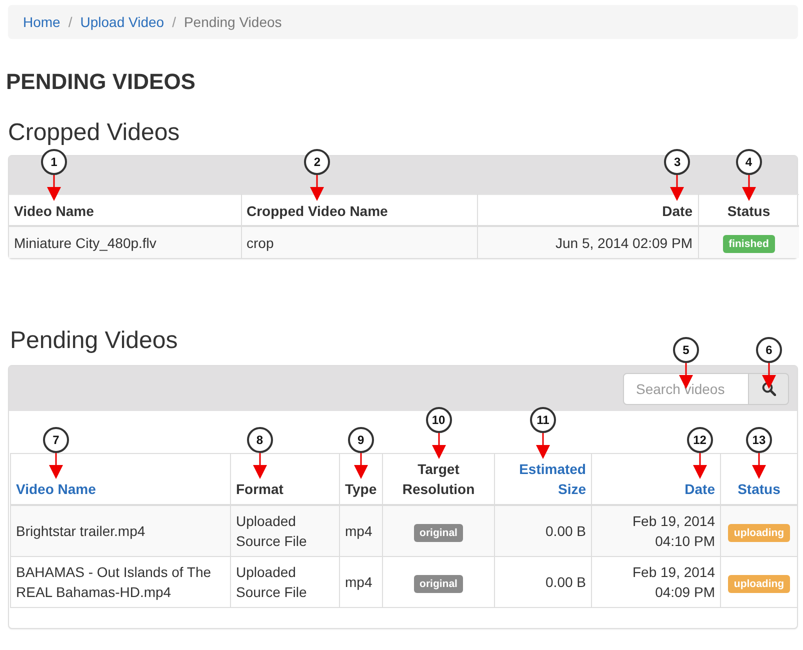 The width and height of the screenshot is (803, 650). I want to click on section-title: Pending Videos, so click(94, 341).